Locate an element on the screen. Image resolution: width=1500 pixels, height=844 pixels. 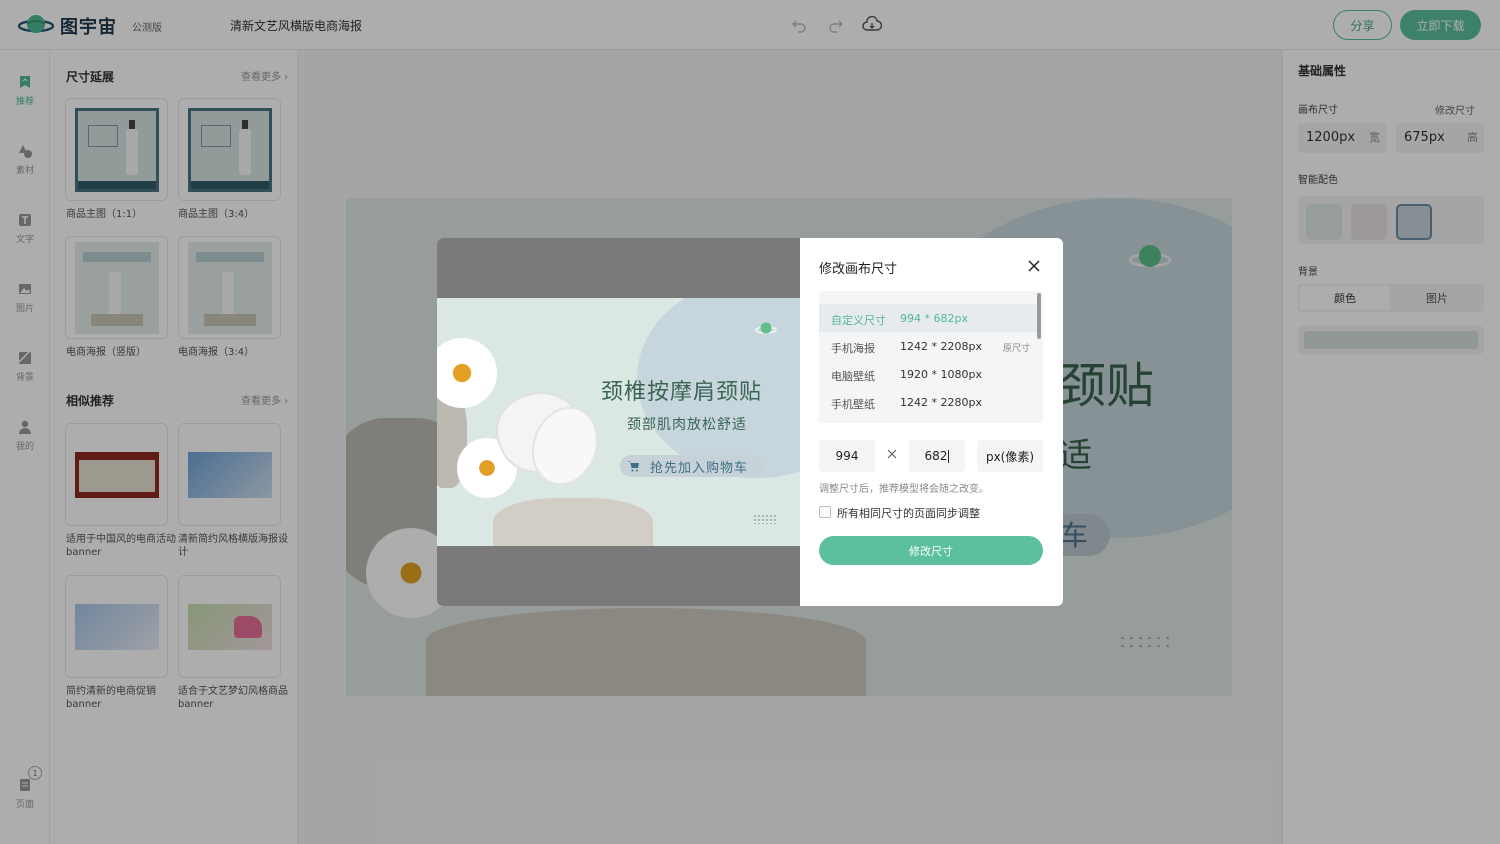
close-icon is located at coordinates (1034, 266).